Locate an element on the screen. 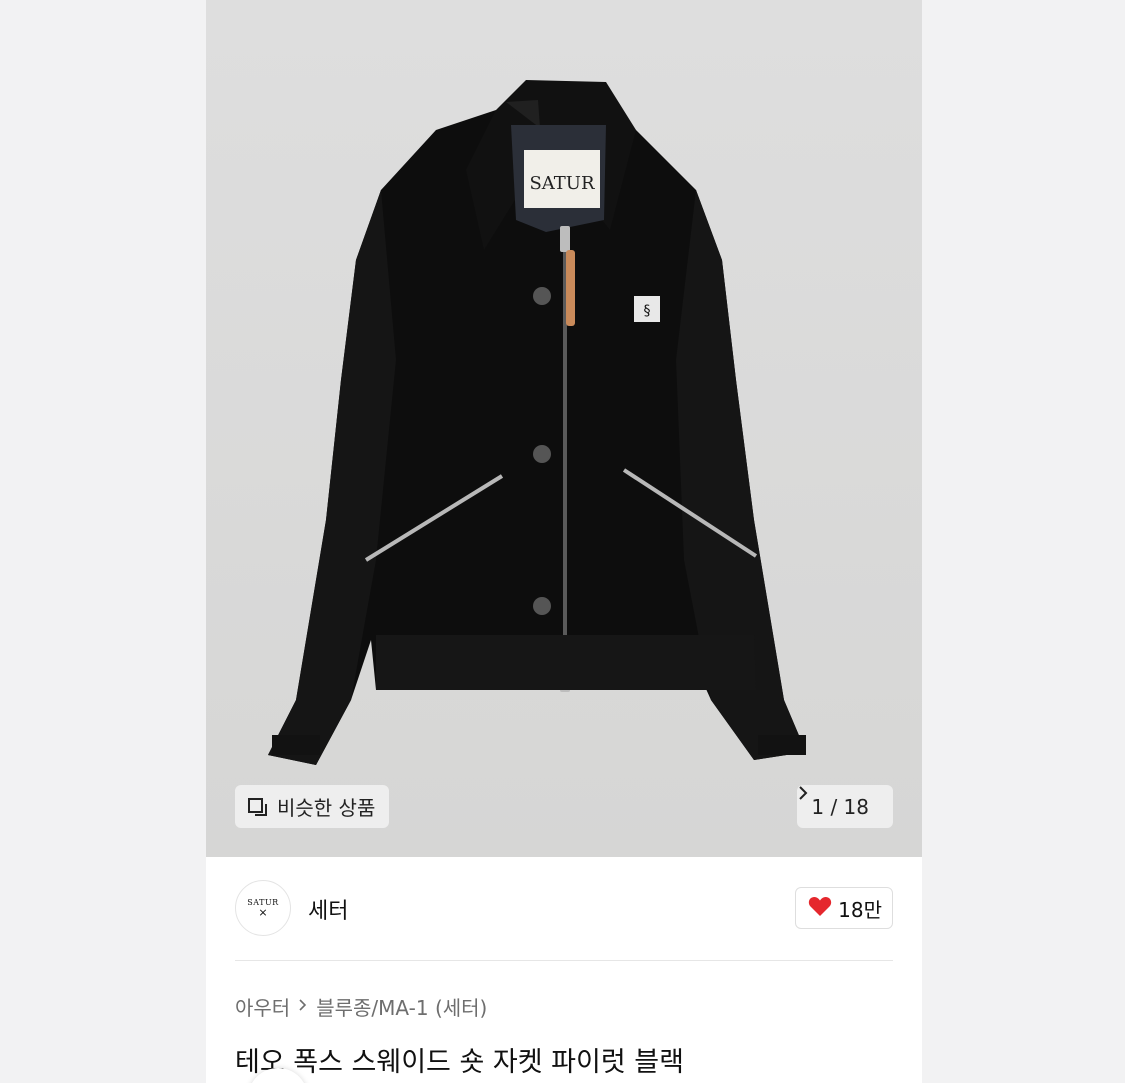 The height and width of the screenshot is (1083, 1125). brand-name: 세터 is located at coordinates (328, 909).